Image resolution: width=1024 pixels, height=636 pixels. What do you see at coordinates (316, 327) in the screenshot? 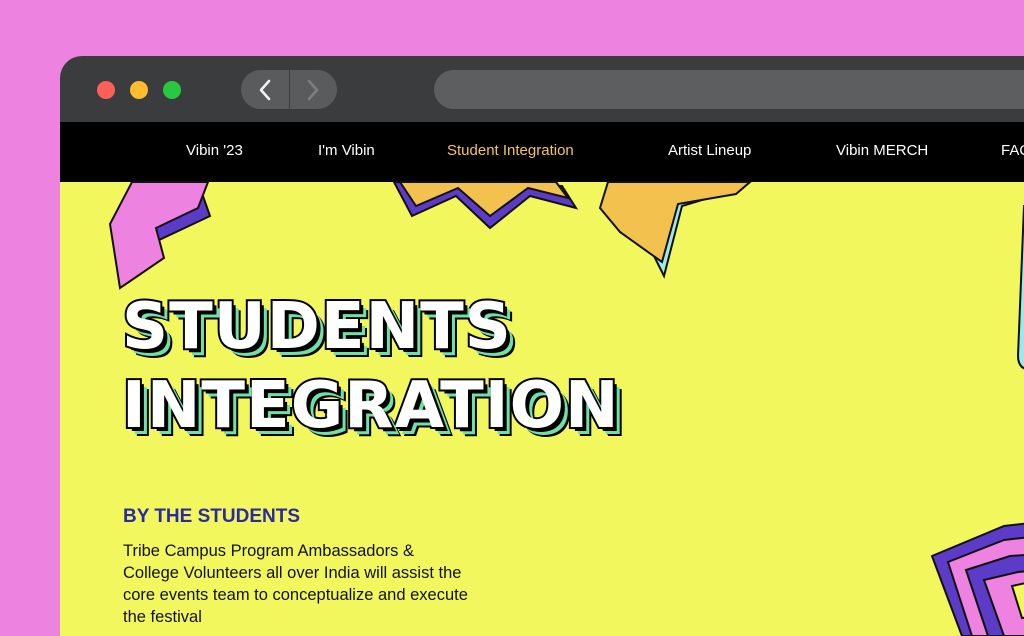
I see `hero-title-line-1: STUDENTS` at bounding box center [316, 327].